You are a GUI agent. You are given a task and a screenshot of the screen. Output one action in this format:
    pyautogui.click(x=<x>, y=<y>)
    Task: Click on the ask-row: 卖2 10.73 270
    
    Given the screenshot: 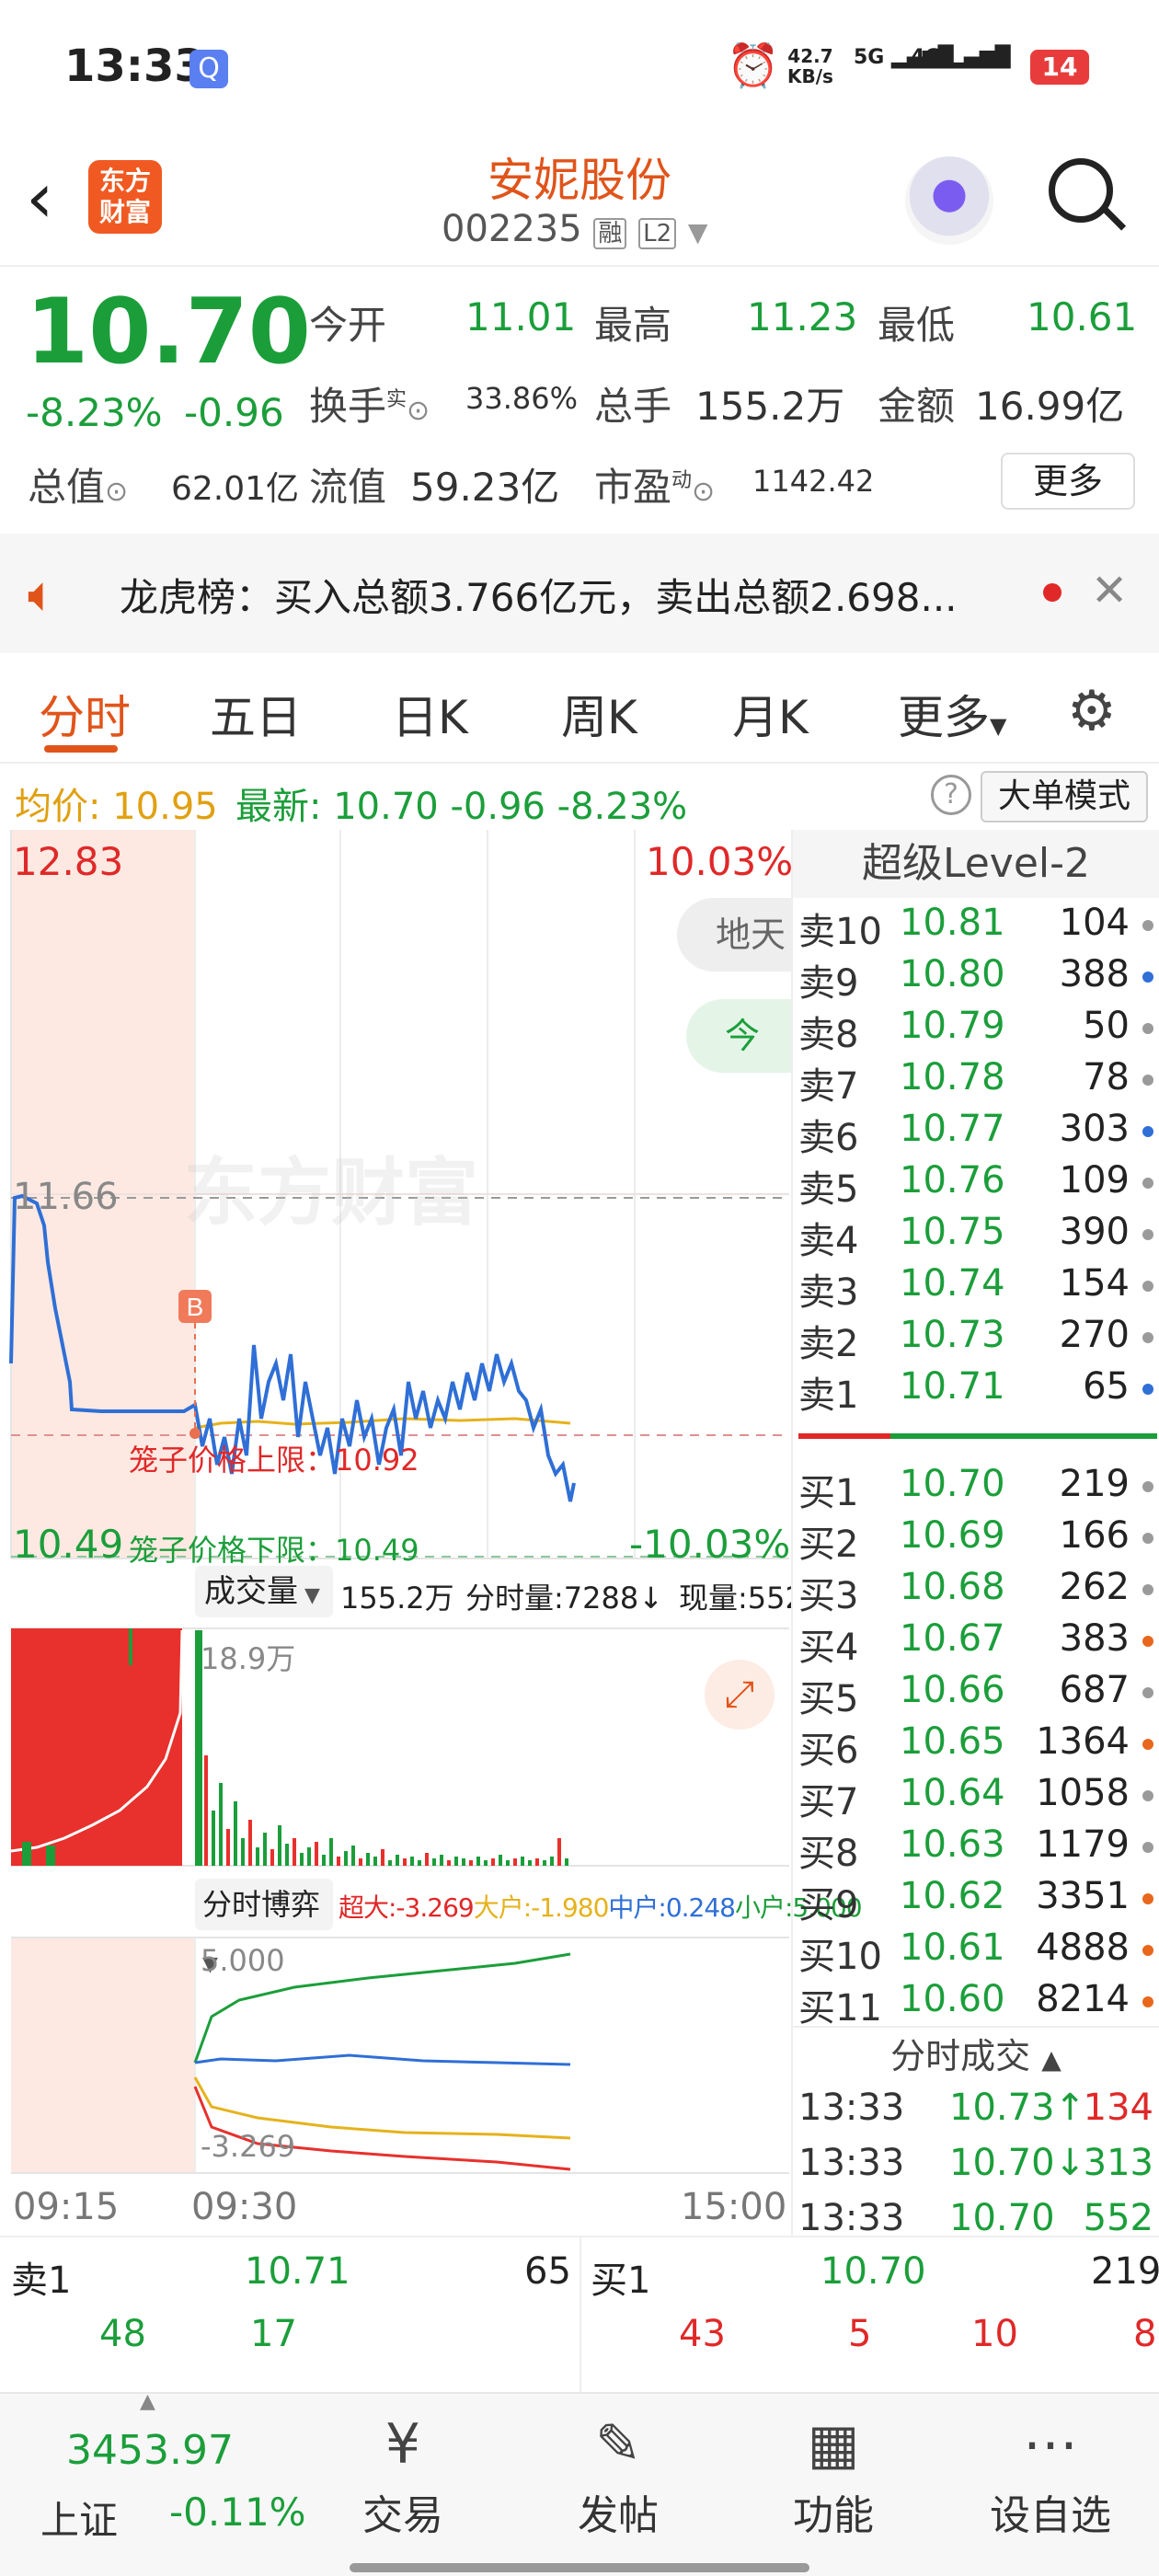 What is the action you would take?
    pyautogui.click(x=976, y=1337)
    